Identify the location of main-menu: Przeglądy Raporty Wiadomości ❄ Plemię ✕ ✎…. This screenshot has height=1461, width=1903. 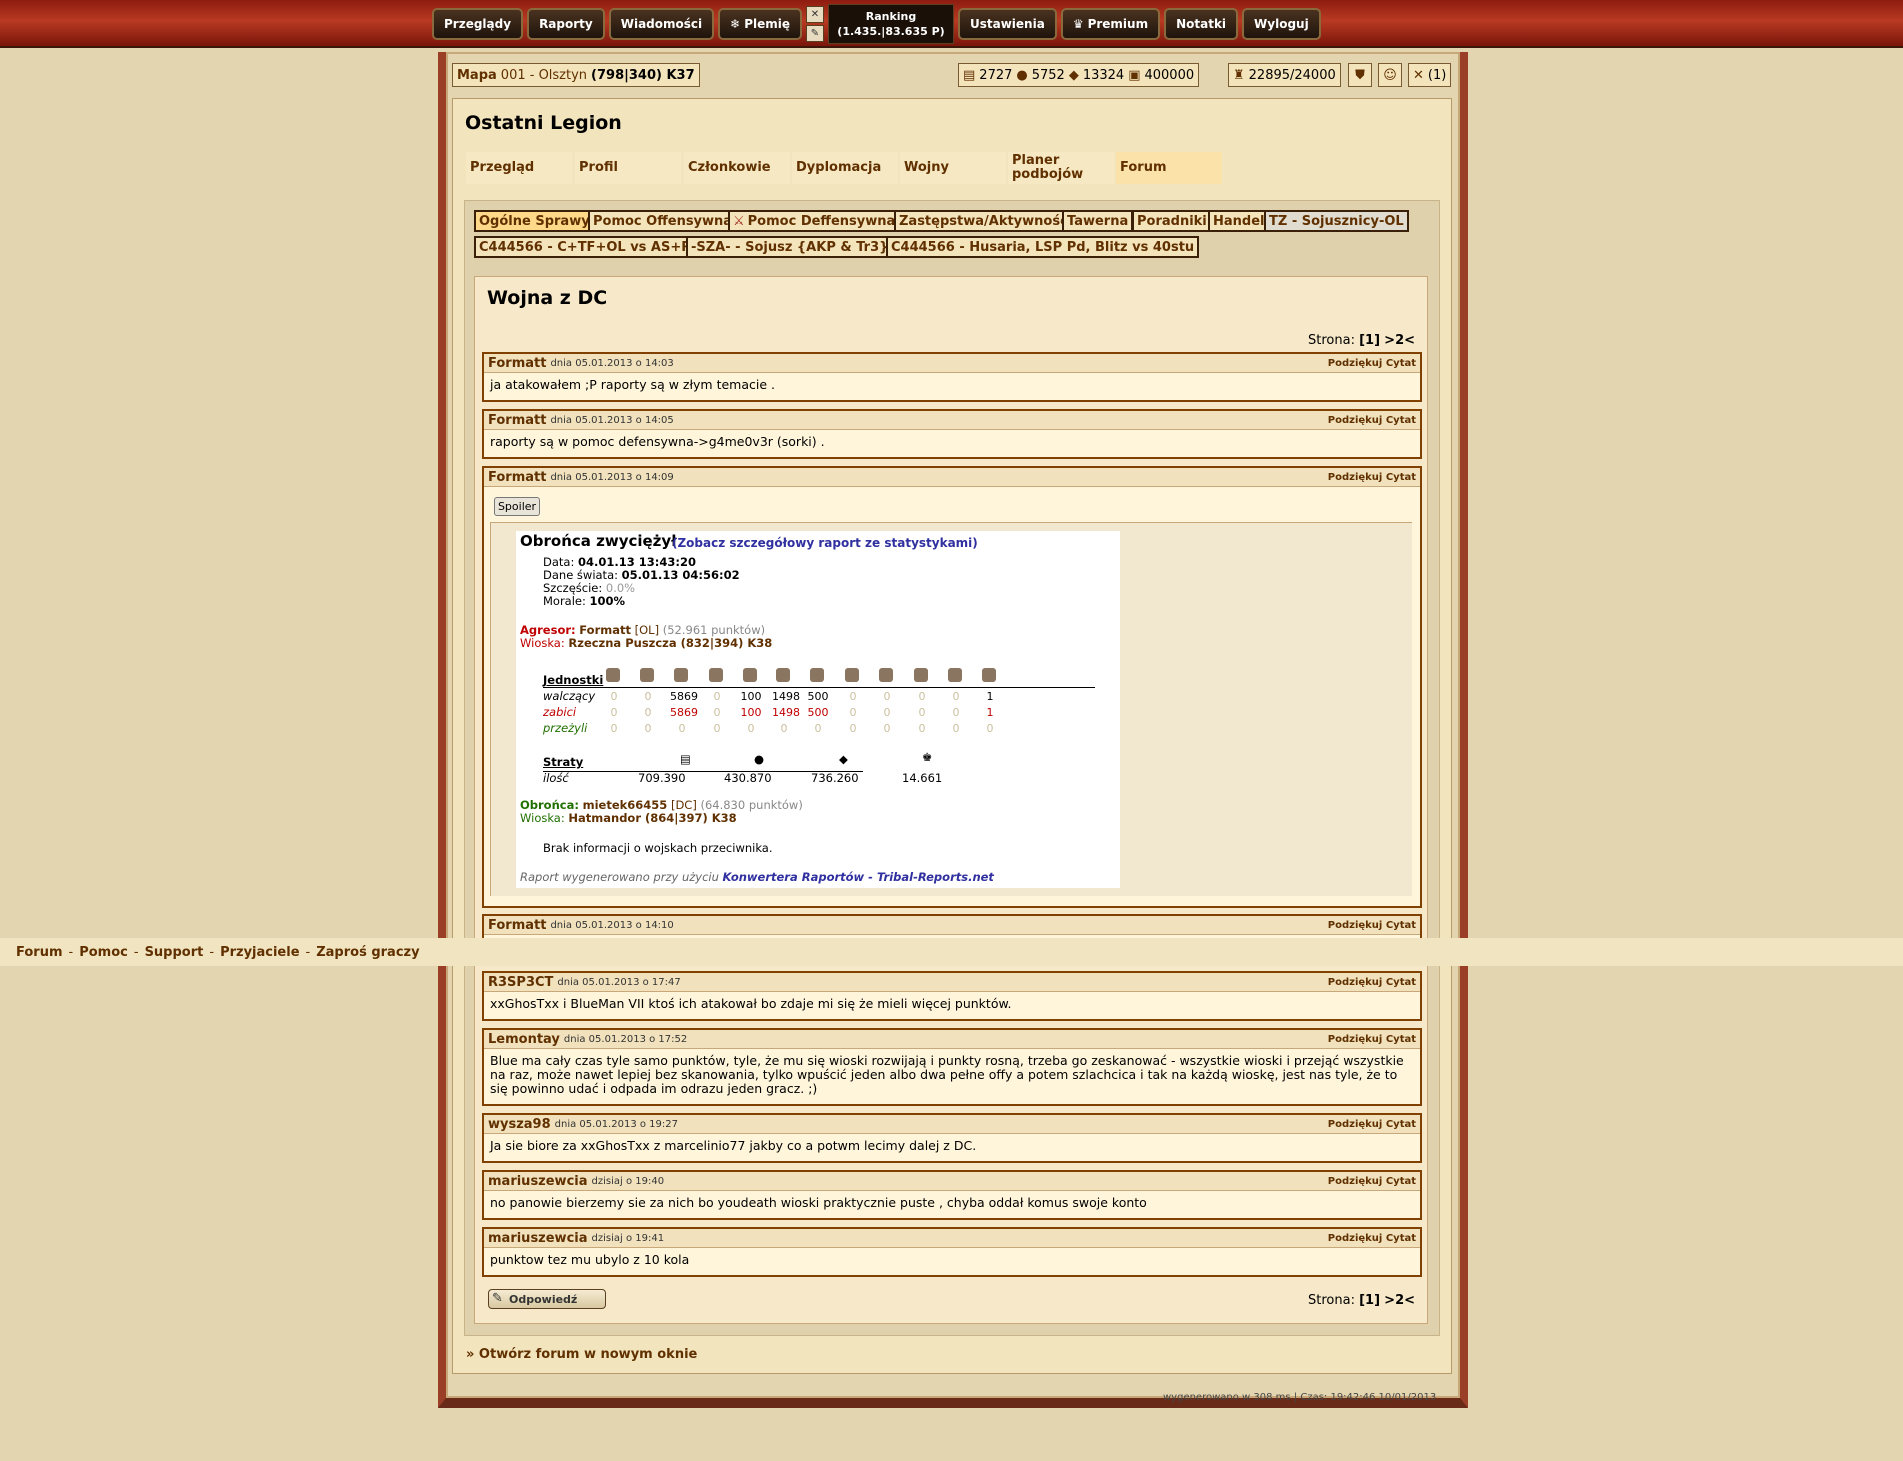
(876, 24).